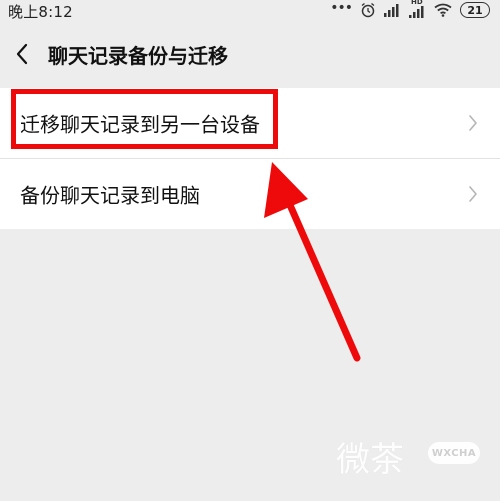 The image size is (500, 501). What do you see at coordinates (110, 195) in the screenshot?
I see `list-item-label: 备份聊天记录到电脑` at bounding box center [110, 195].